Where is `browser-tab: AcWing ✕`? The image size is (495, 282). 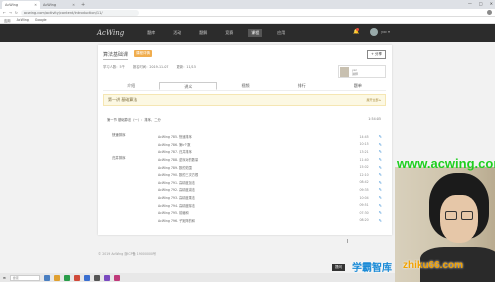
browser-tab: AcWing ✕ is located at coordinates (59, 5).